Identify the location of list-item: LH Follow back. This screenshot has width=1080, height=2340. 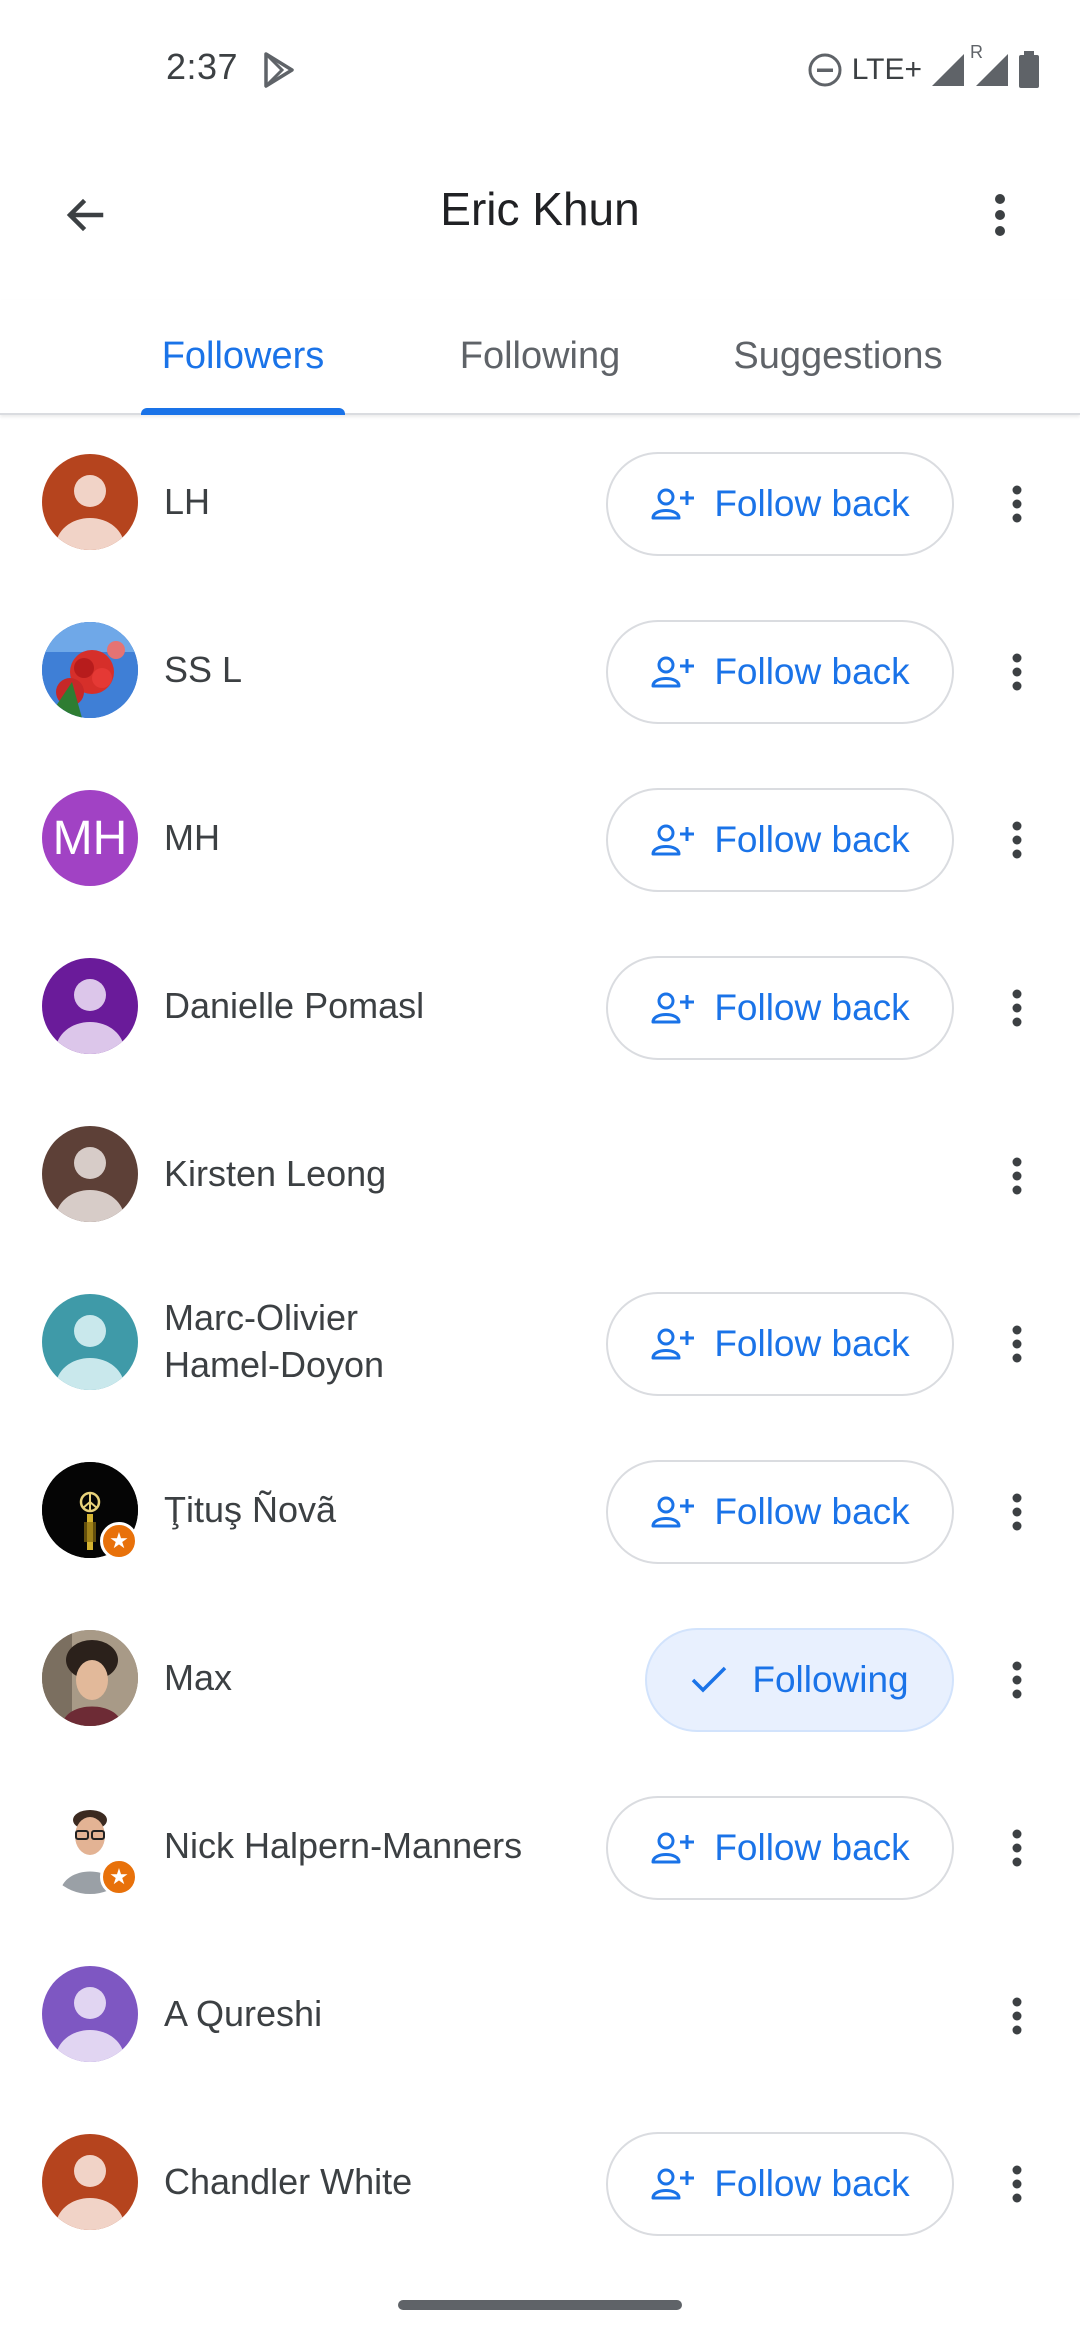
(540, 504).